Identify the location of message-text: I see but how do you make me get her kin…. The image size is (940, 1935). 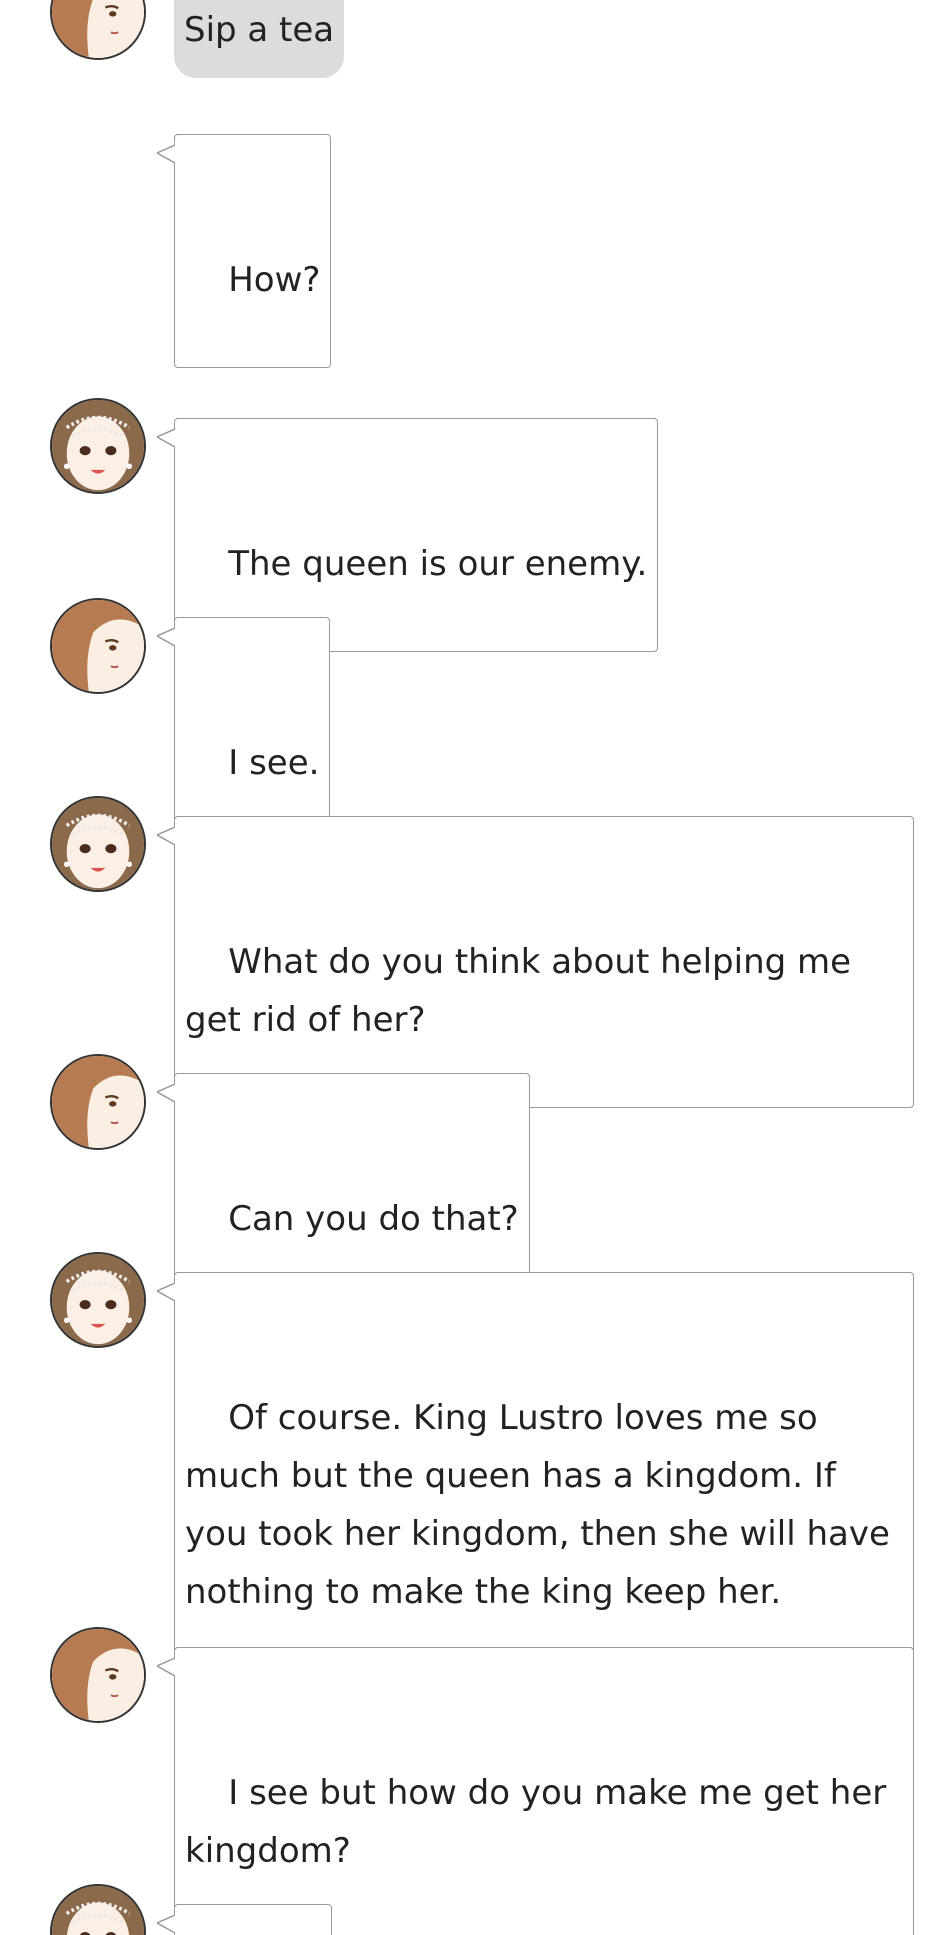
(541, 1822).